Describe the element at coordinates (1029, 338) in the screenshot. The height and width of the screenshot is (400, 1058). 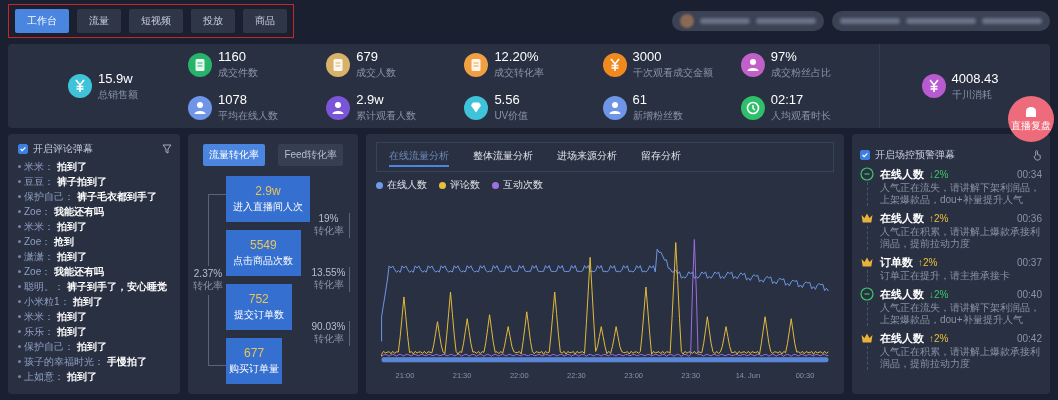
I see `alert-time: 00:42` at that location.